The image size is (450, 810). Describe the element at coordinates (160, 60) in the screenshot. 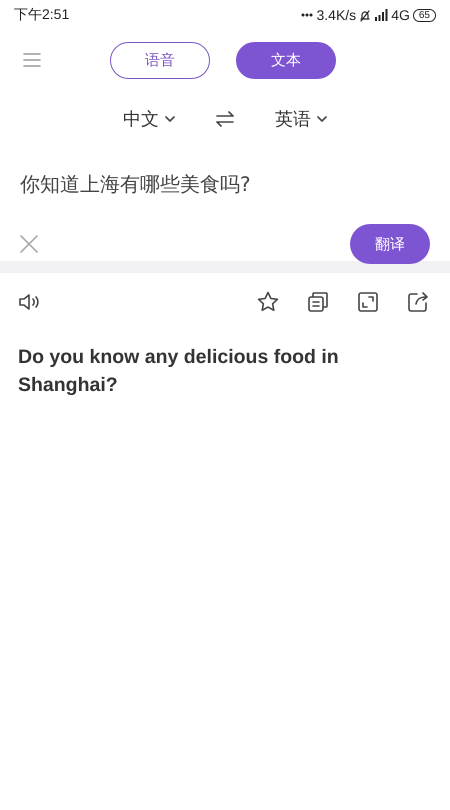

I see `mode-tab: 语音` at that location.